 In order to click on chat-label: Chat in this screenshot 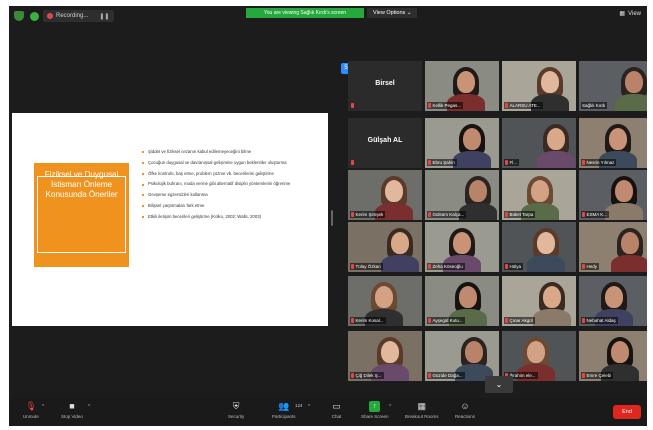, I will do `click(336, 416)`.